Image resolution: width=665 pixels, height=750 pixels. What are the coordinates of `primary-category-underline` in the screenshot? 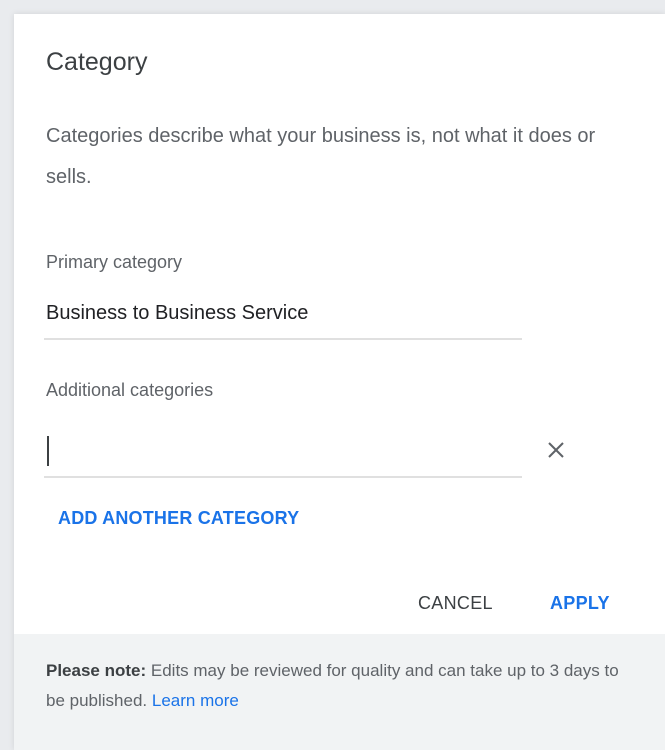 It's located at (283, 339).